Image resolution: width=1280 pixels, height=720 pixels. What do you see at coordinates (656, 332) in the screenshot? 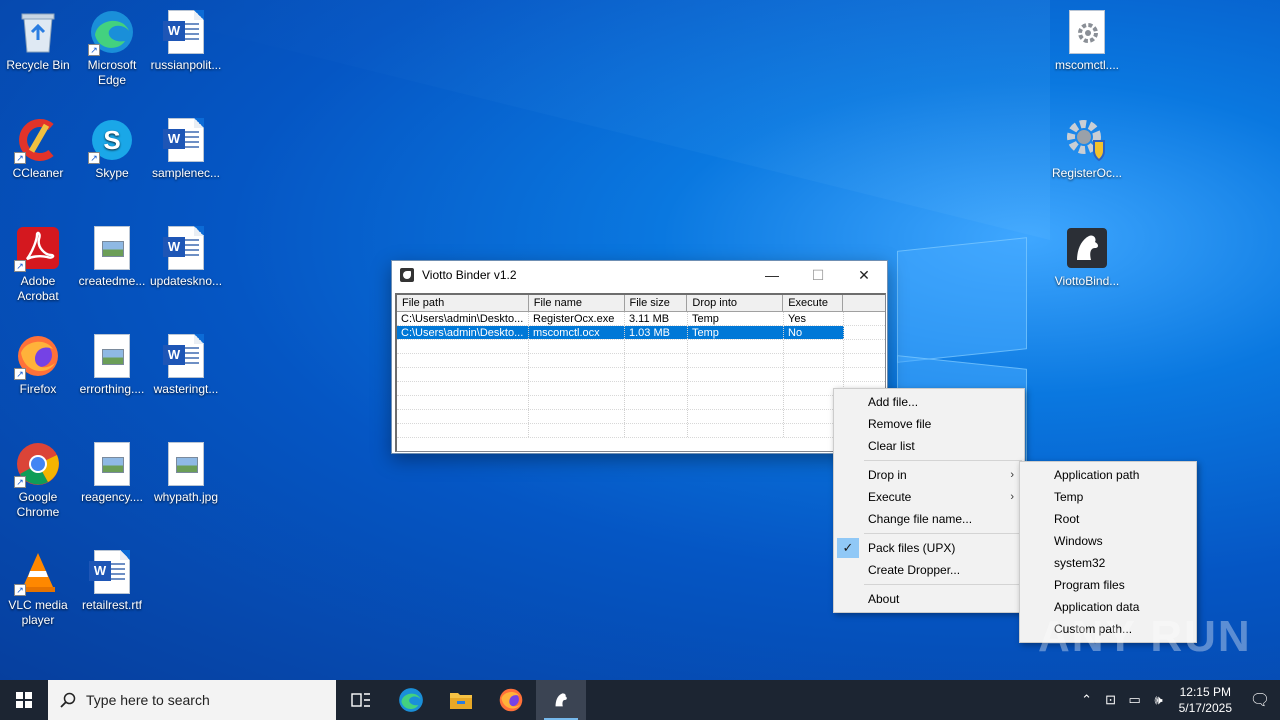
I see `cell-file-size: 1.03 MB` at bounding box center [656, 332].